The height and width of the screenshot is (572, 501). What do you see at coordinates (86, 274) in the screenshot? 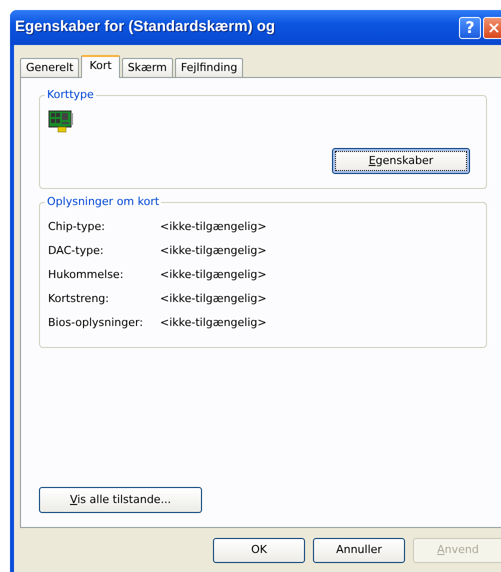
I see `field-label: Hukommelse:` at bounding box center [86, 274].